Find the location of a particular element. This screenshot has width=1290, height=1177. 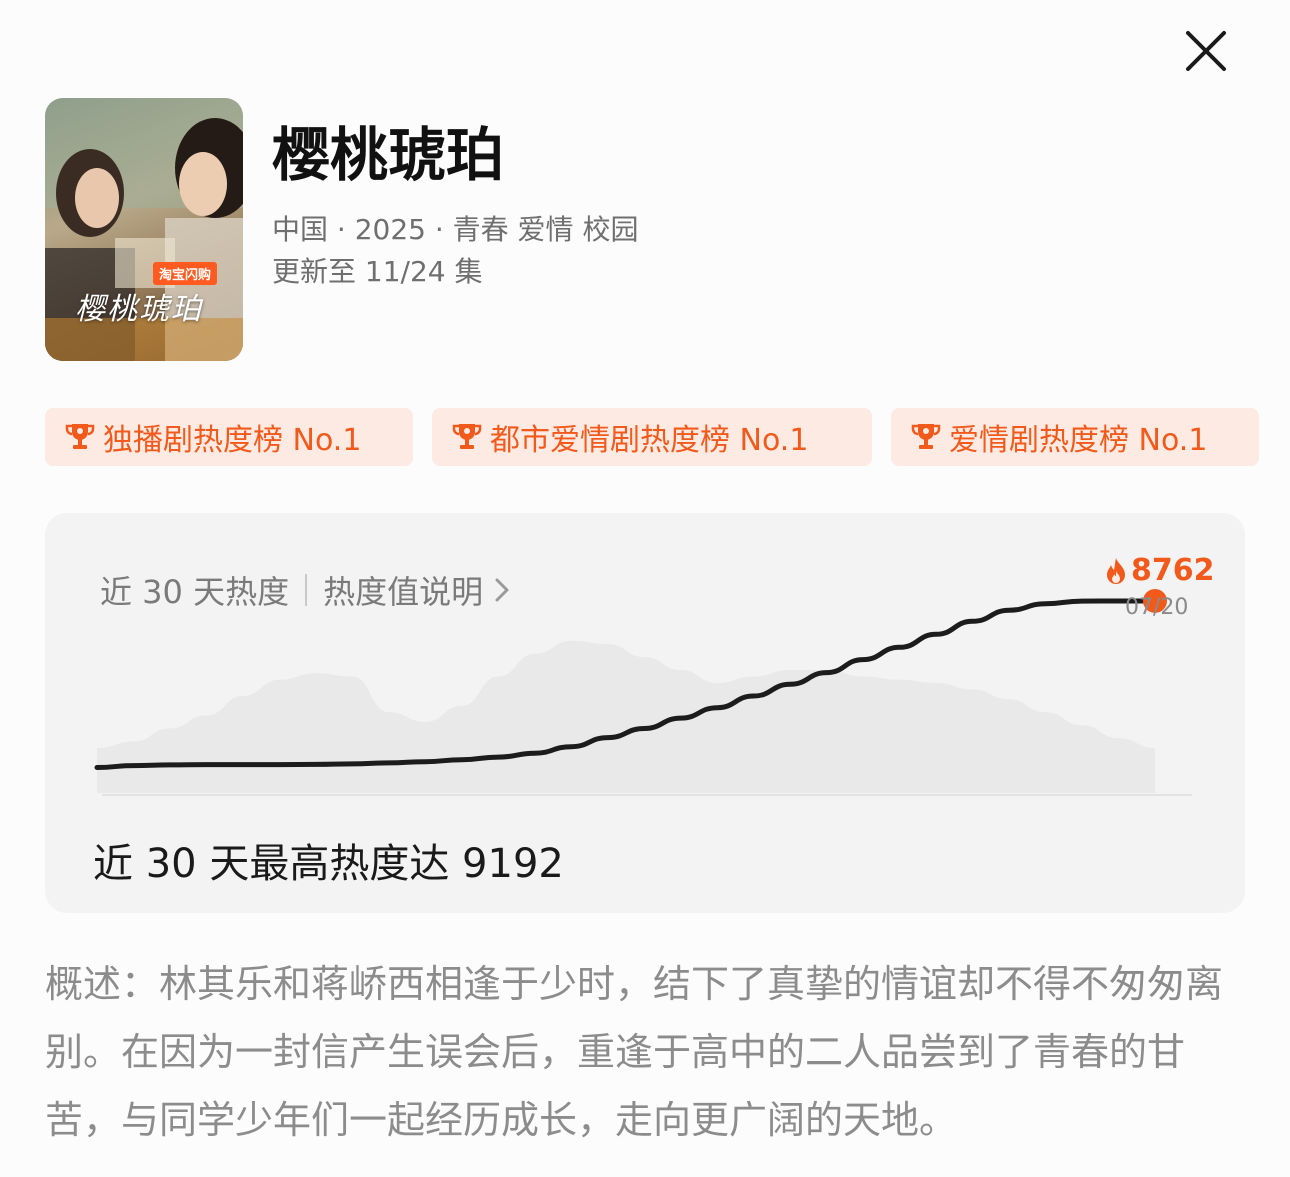

episode-status: 更新至 11/24 集 is located at coordinates (377, 271).